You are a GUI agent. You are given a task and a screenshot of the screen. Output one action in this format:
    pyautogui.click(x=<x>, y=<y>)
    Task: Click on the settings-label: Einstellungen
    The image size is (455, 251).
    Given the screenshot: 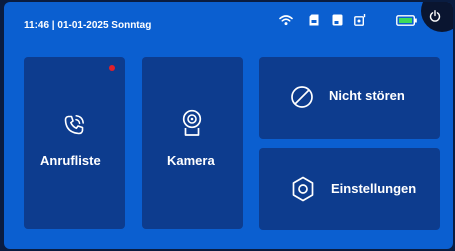 What is the action you would take?
    pyautogui.click(x=374, y=188)
    